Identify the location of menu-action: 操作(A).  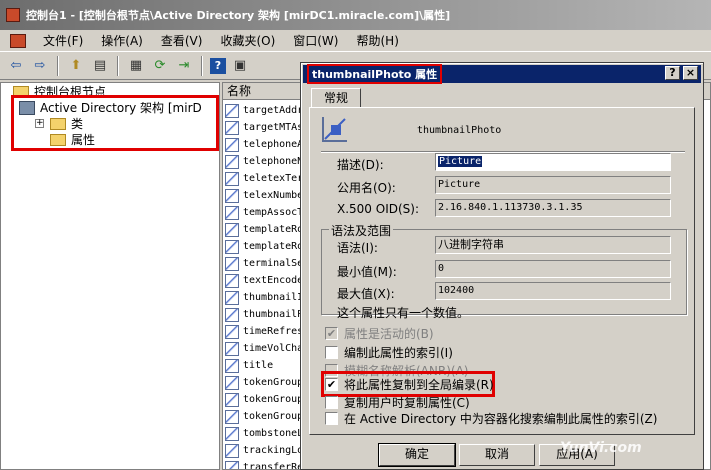
(122, 40).